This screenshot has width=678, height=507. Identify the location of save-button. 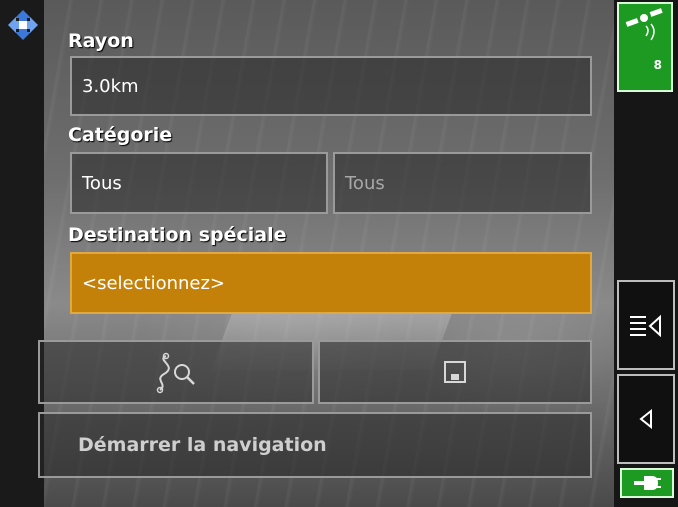
(455, 372).